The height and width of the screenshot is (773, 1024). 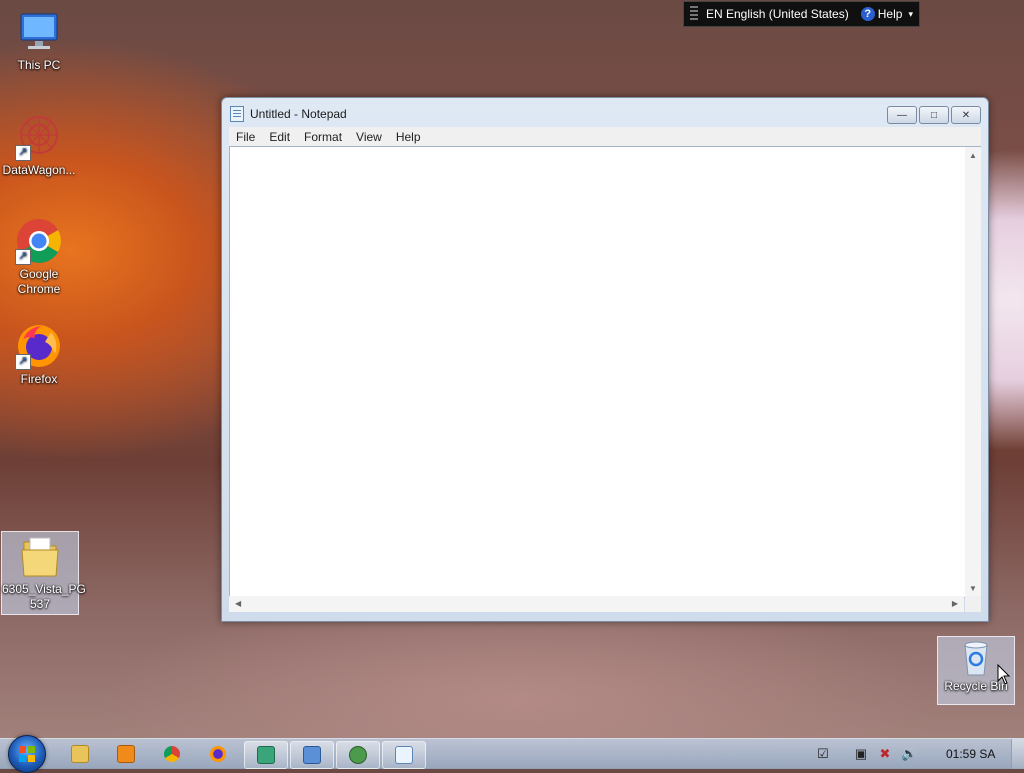 I want to click on input-language: EN English (United States), so click(x=777, y=14).